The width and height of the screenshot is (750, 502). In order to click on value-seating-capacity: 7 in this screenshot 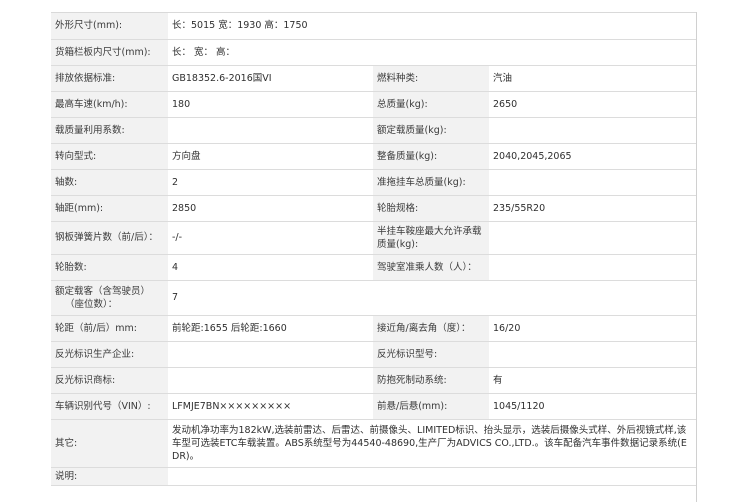, I will do `click(432, 298)`.